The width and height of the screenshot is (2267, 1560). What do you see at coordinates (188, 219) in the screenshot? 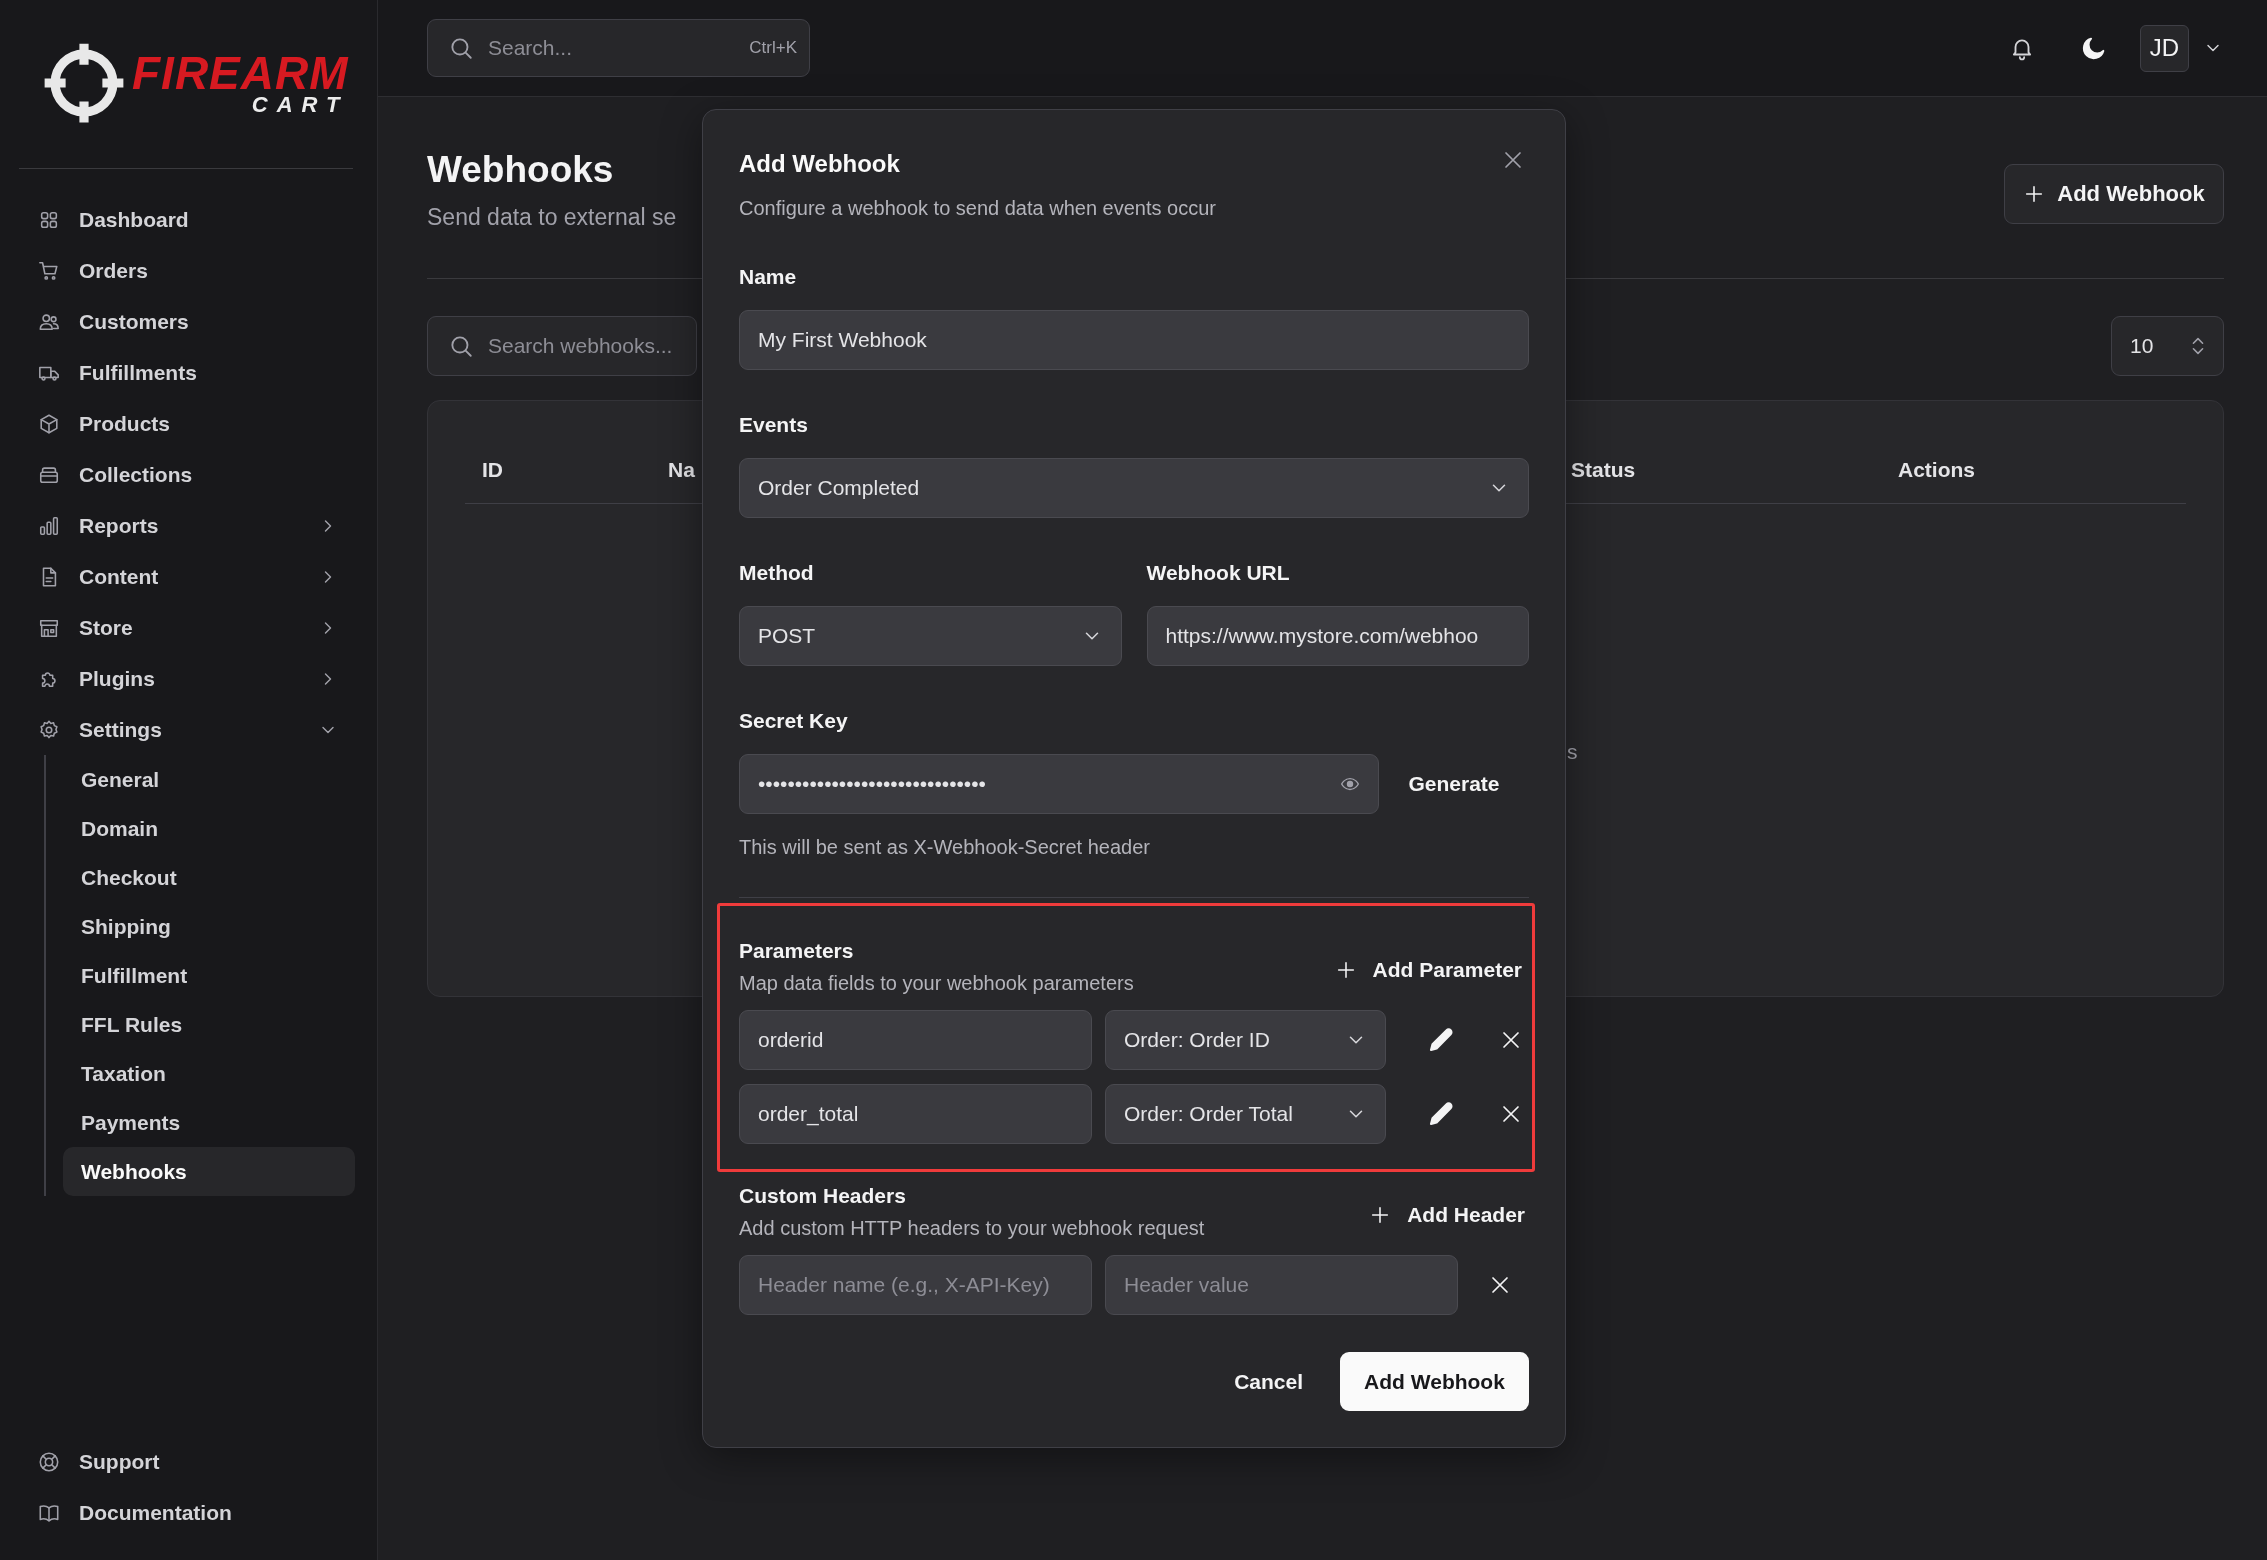
I see `nav-item: Dashboard` at bounding box center [188, 219].